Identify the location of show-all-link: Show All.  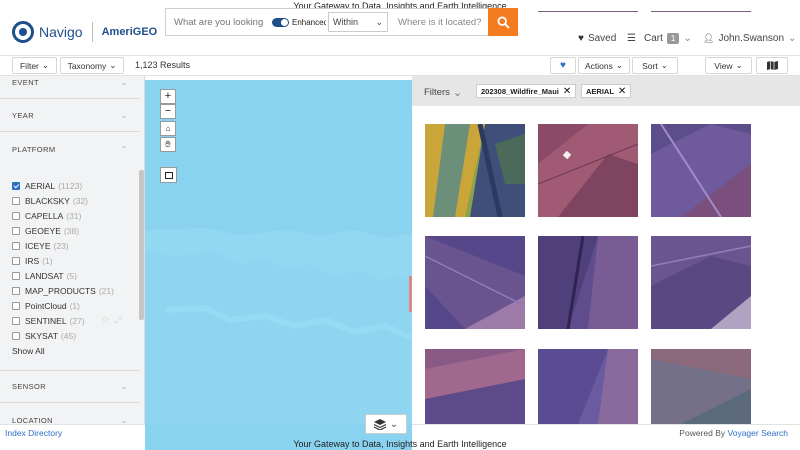
(28, 351).